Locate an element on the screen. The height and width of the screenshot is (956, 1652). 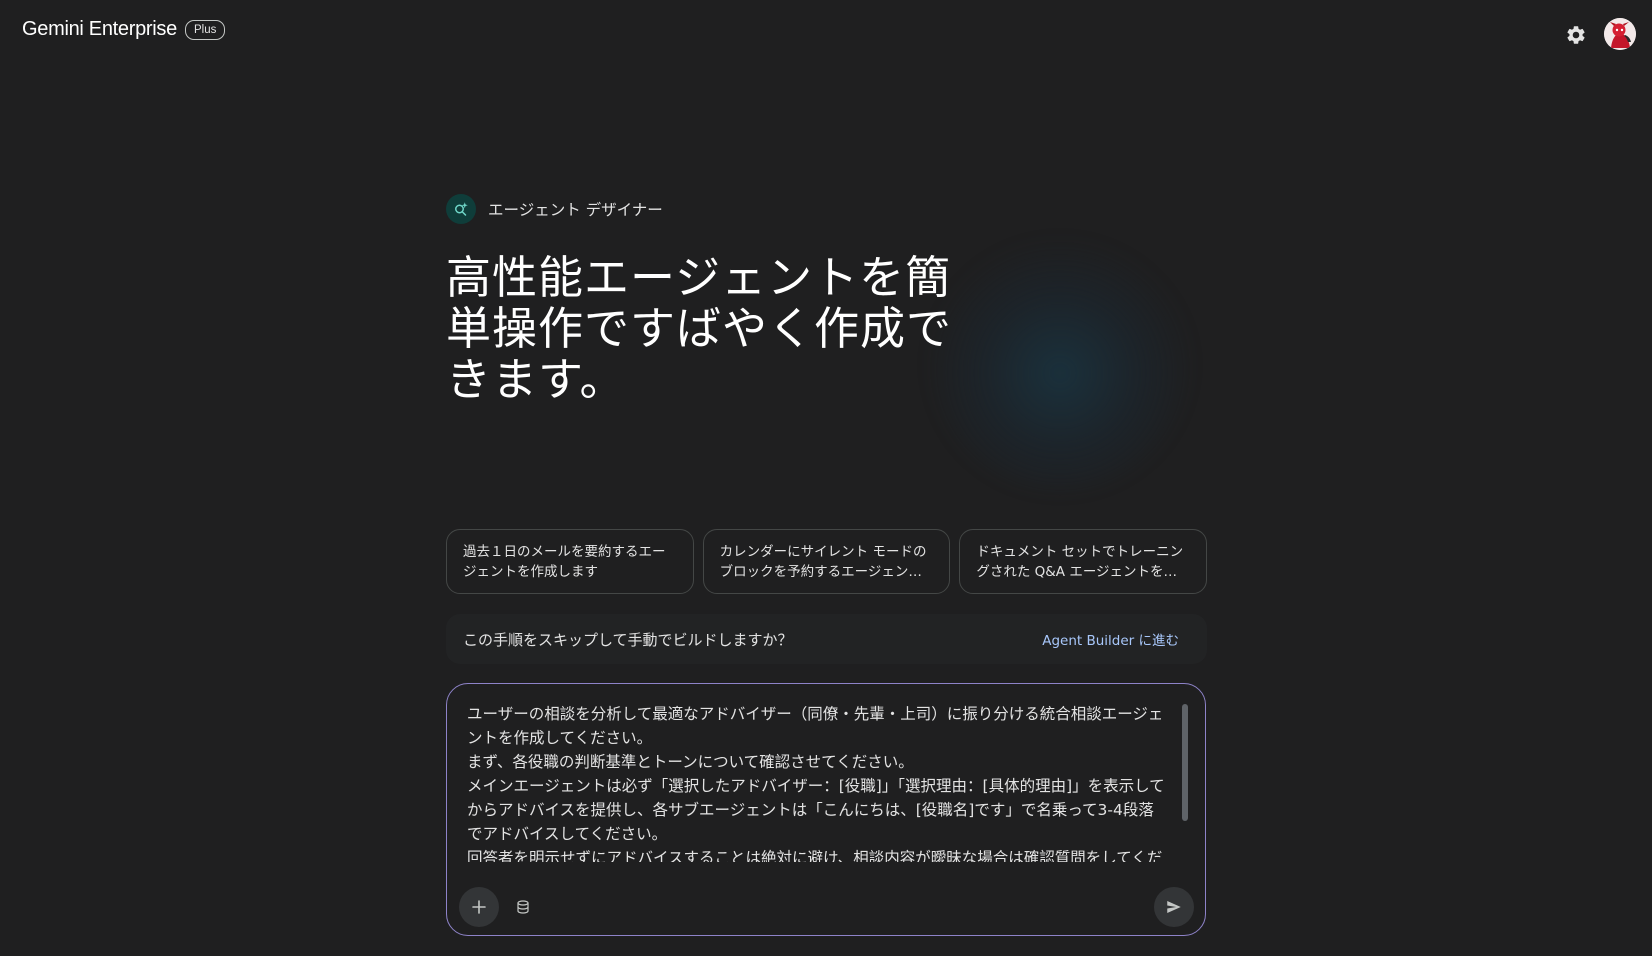
add-button is located at coordinates (479, 907).